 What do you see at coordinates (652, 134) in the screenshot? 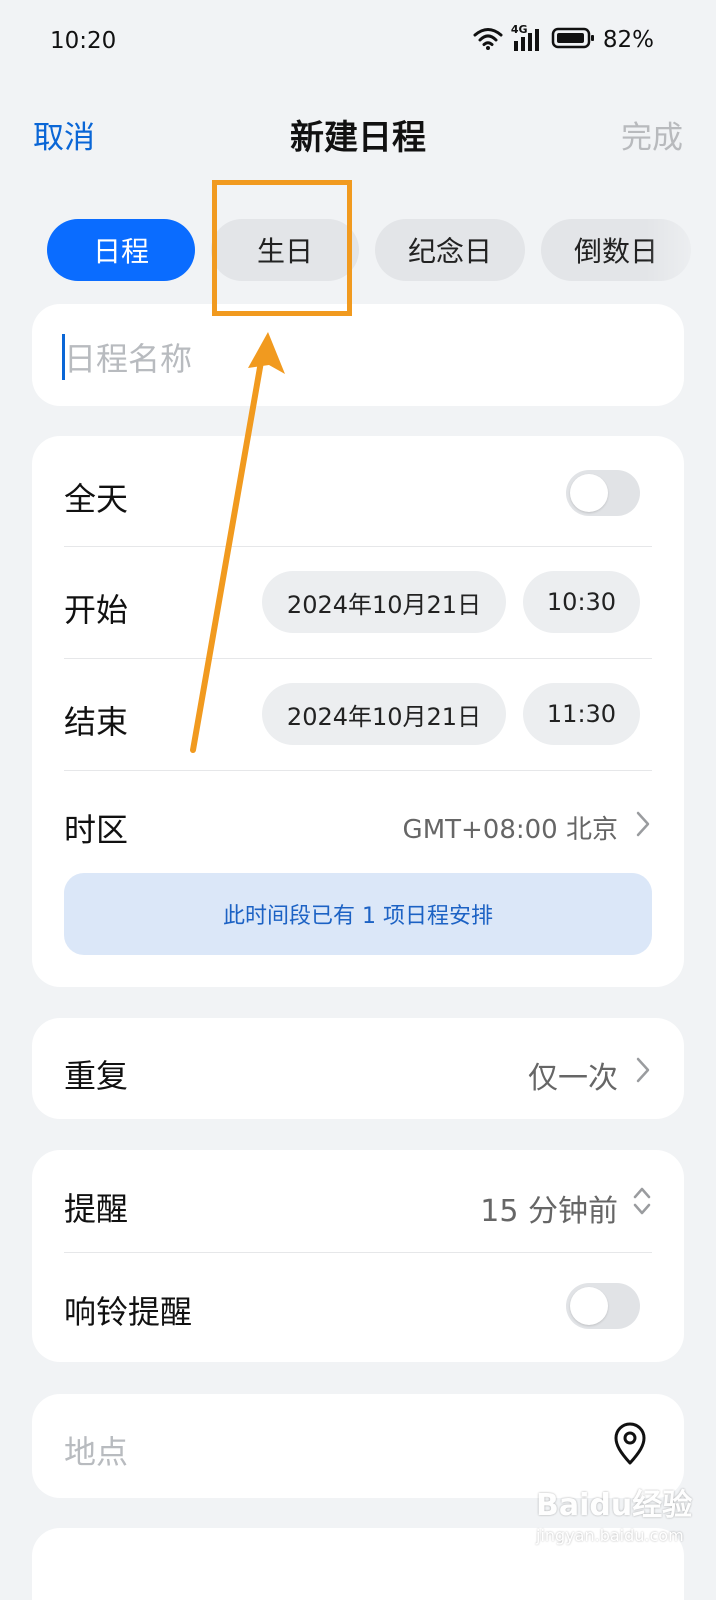
I see `done-button: 完成` at bounding box center [652, 134].